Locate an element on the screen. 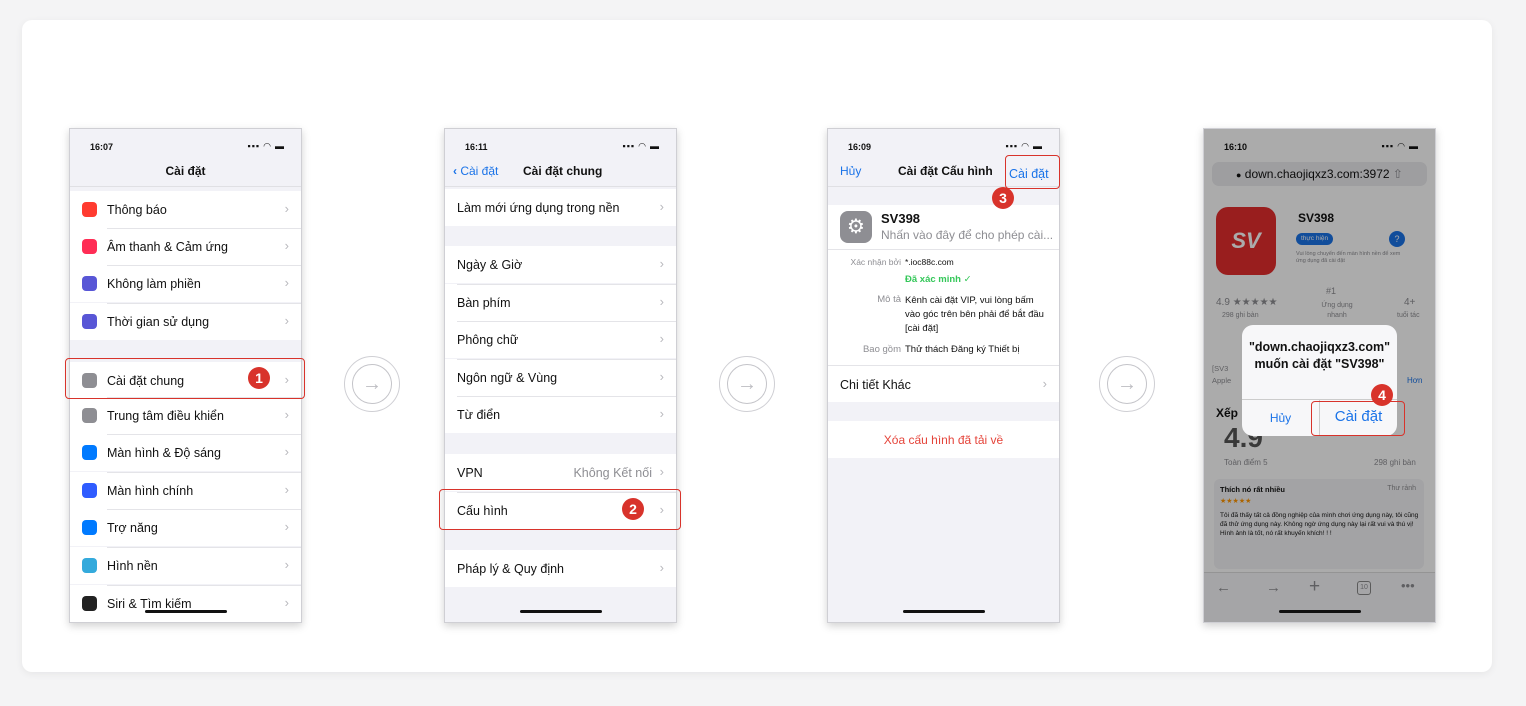 This screenshot has width=1526, height=706. status-bar: 16:11 ▪▪▪ ◠ ▬ is located at coordinates (560, 146).